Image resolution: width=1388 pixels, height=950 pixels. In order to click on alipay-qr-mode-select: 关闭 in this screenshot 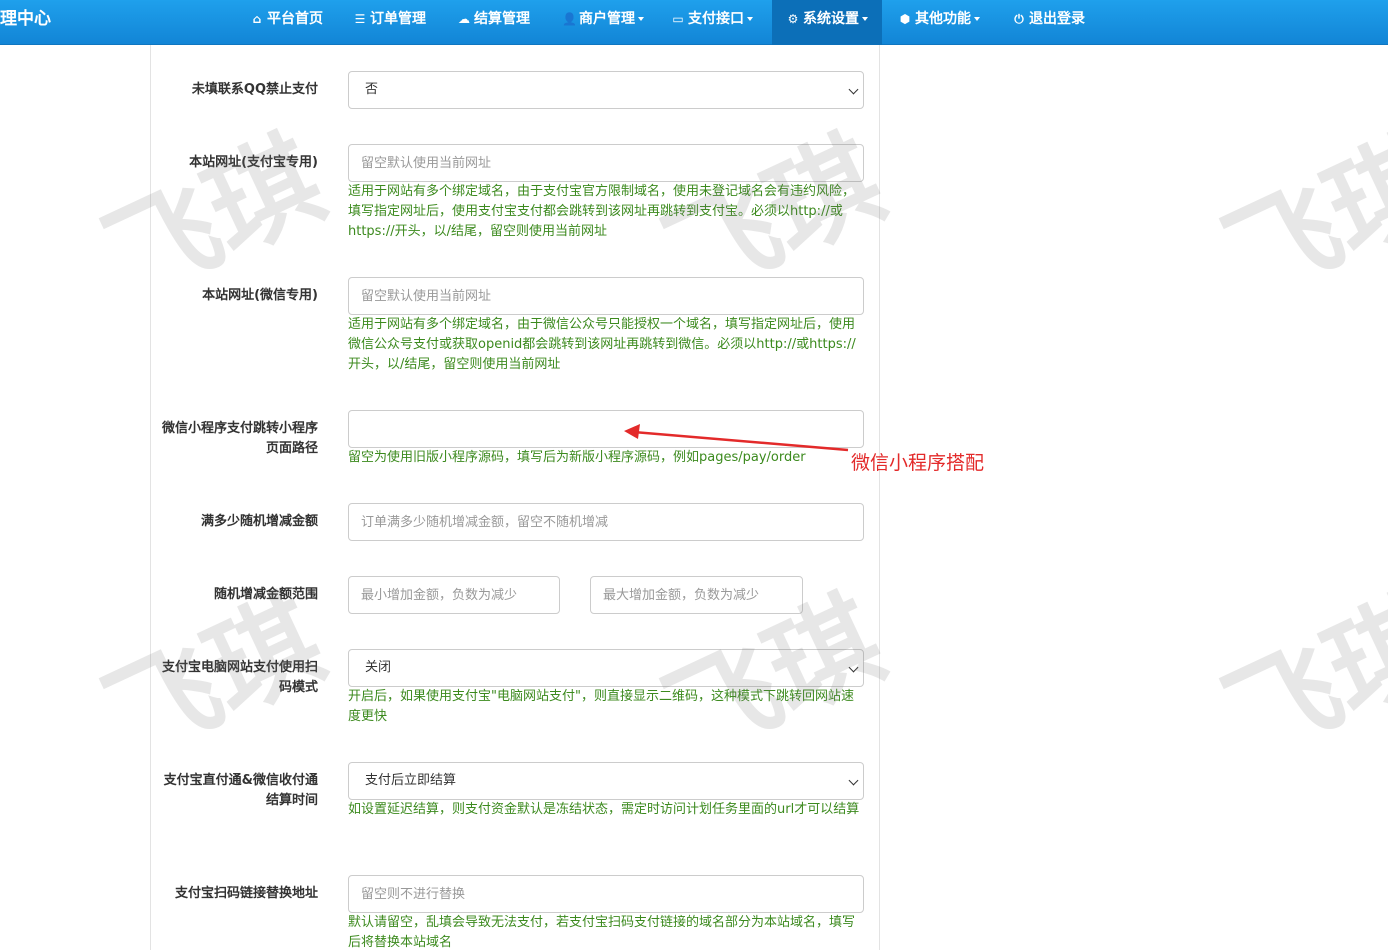, I will do `click(606, 668)`.